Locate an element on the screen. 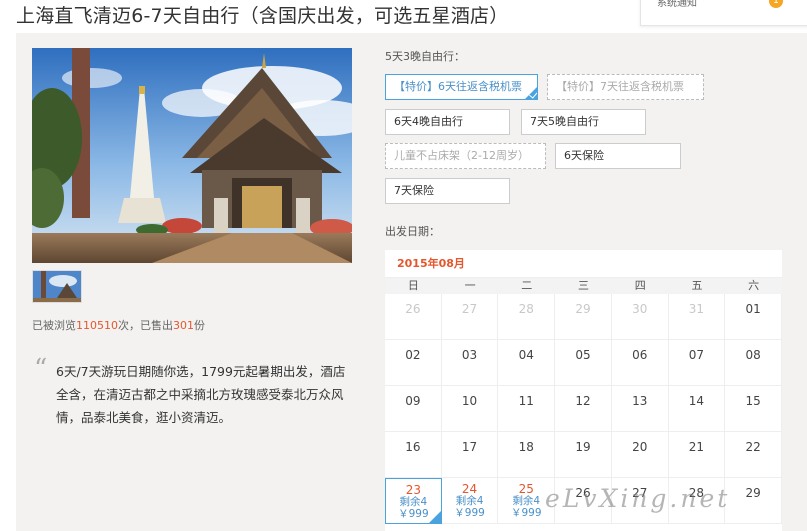  package-label: 5天3晚自由行： is located at coordinates (425, 56).